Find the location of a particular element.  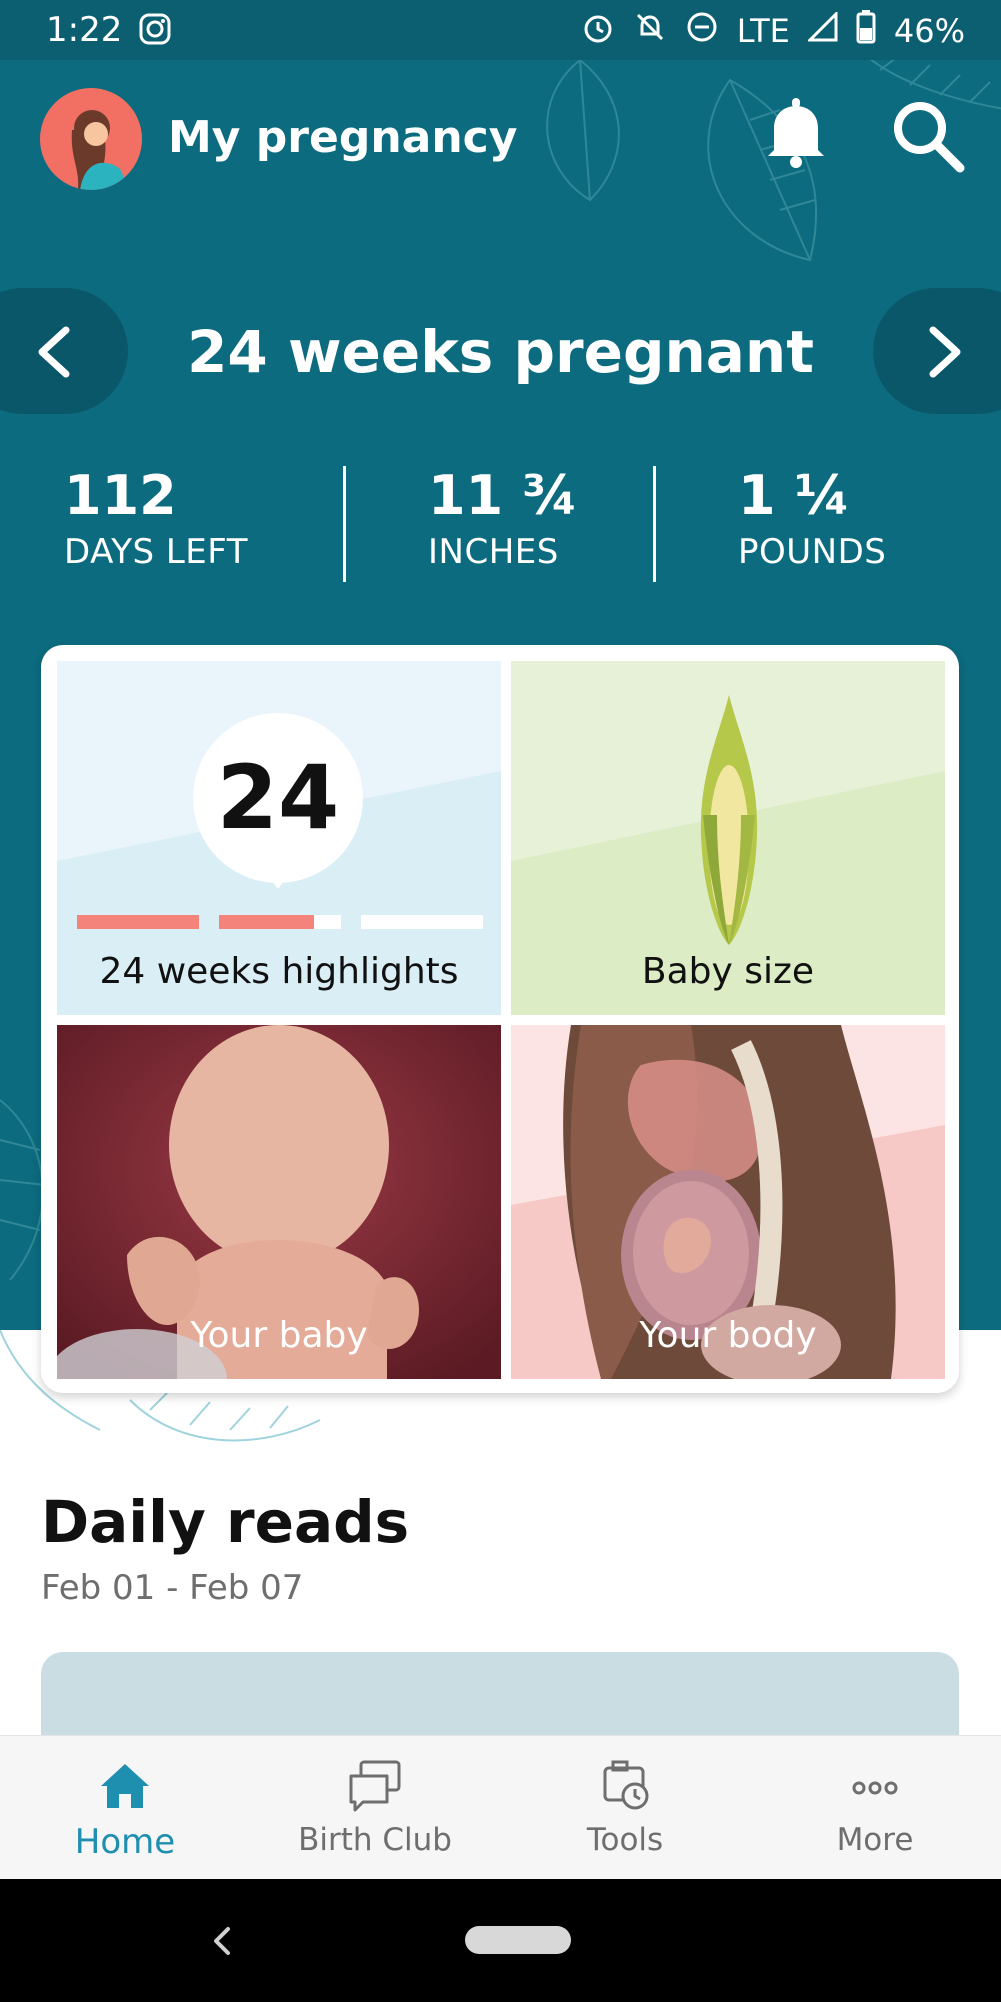

signal-icon is located at coordinates (822, 30).